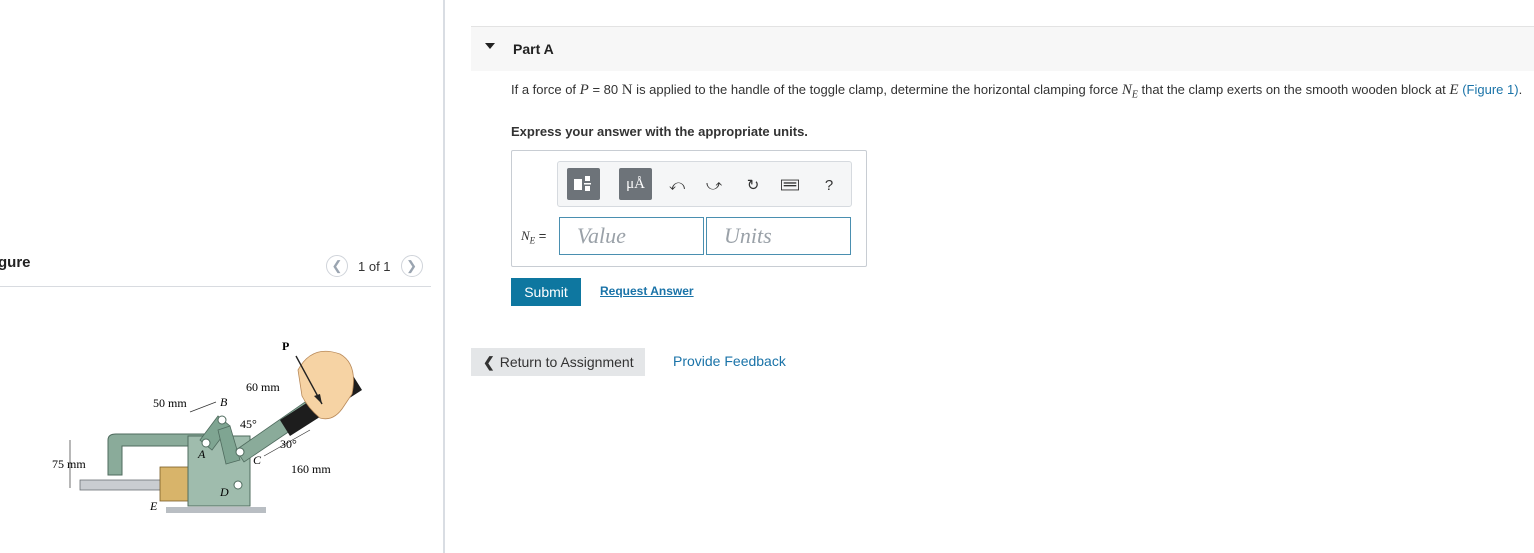  What do you see at coordinates (829, 185) in the screenshot?
I see `help-button: ?` at bounding box center [829, 185].